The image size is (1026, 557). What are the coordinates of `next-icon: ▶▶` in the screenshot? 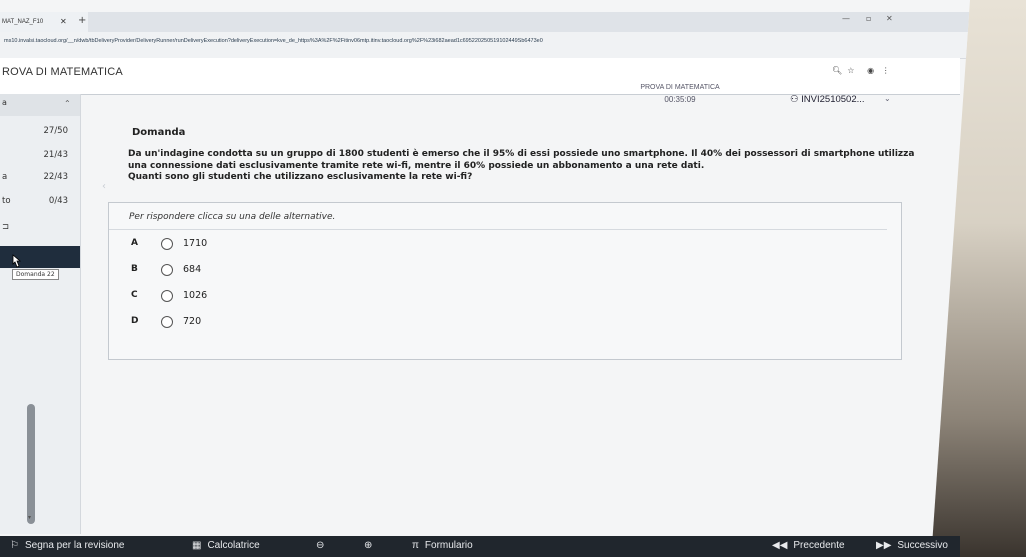 It's located at (884, 545).